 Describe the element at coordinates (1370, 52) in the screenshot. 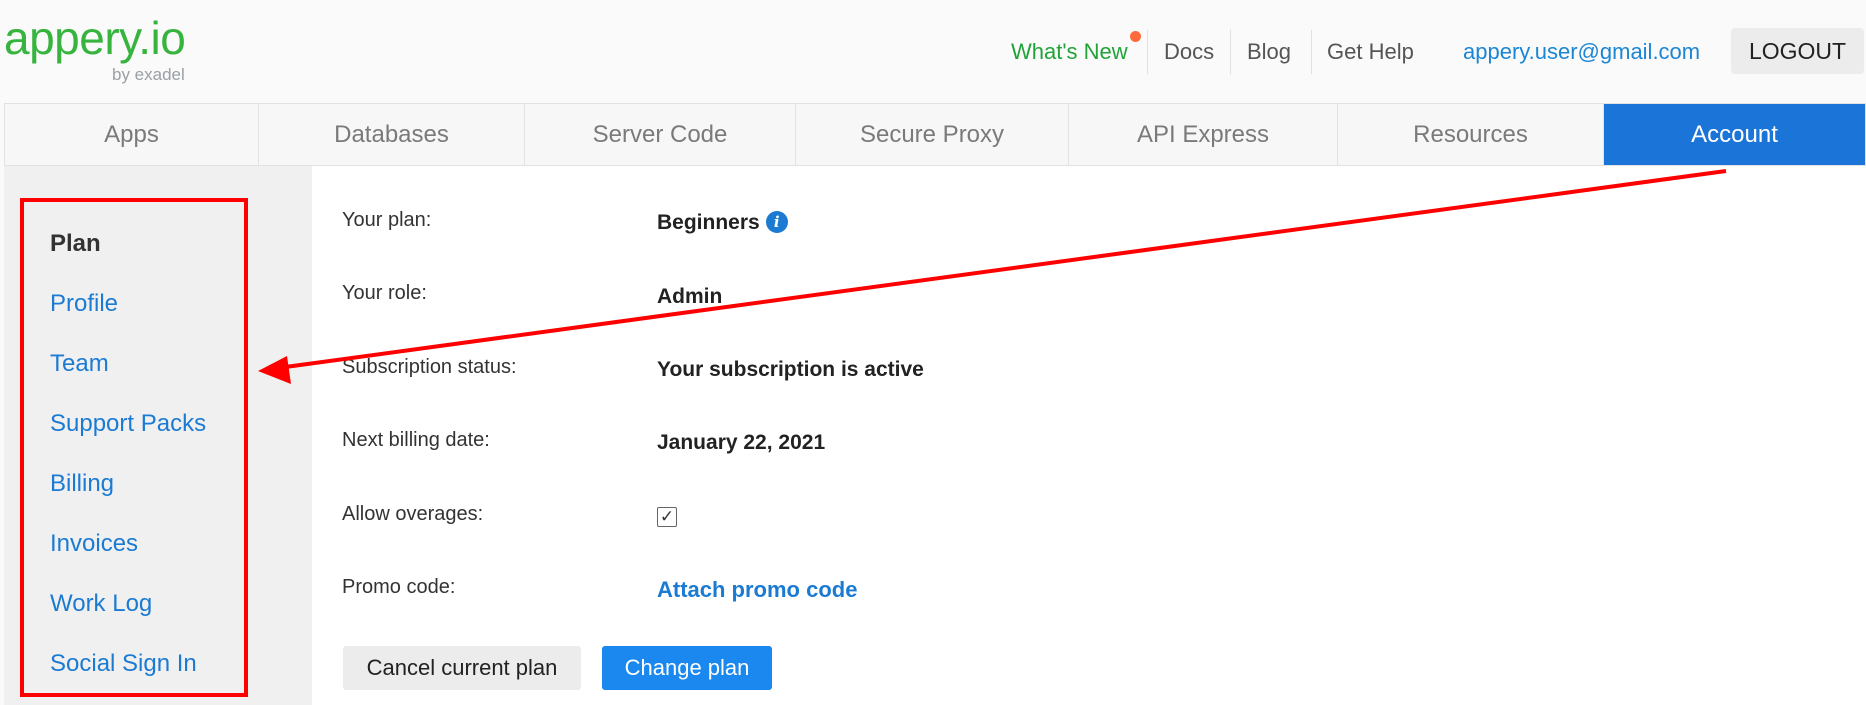

I see `get-help-link: Get Help` at that location.